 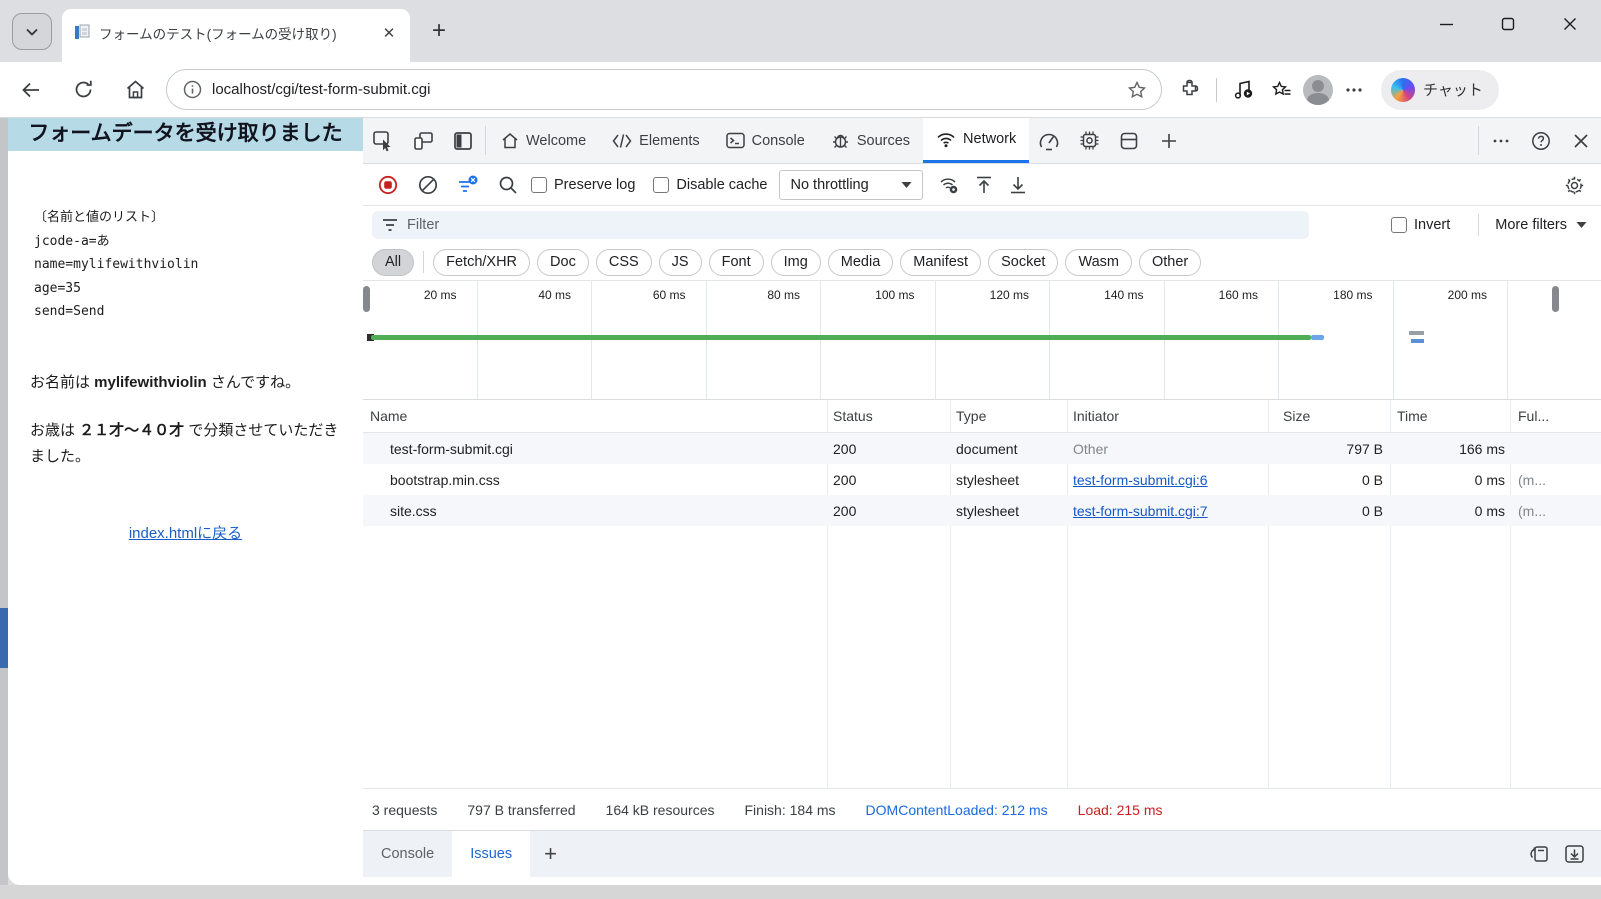 I want to click on network-toolbar: Preserve log Disable cache No throttling, so click(x=982, y=185).